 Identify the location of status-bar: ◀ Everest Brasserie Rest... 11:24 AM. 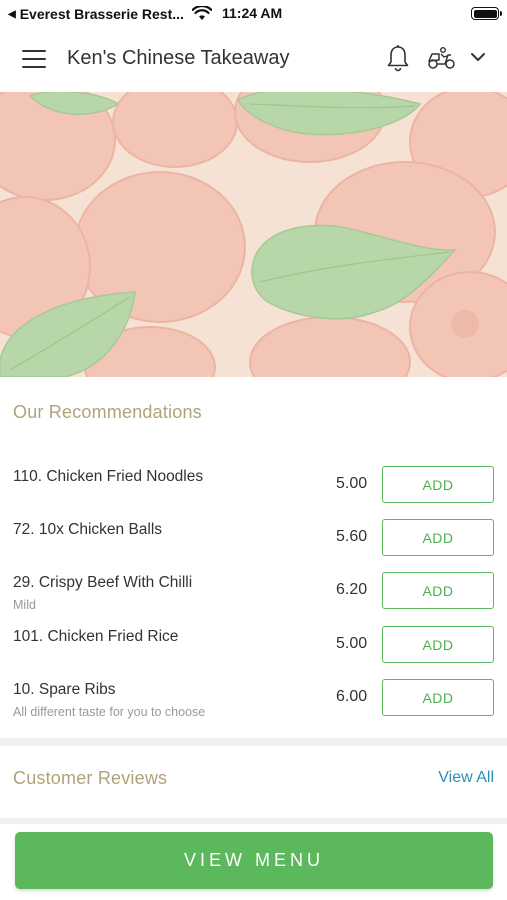
(253, 14).